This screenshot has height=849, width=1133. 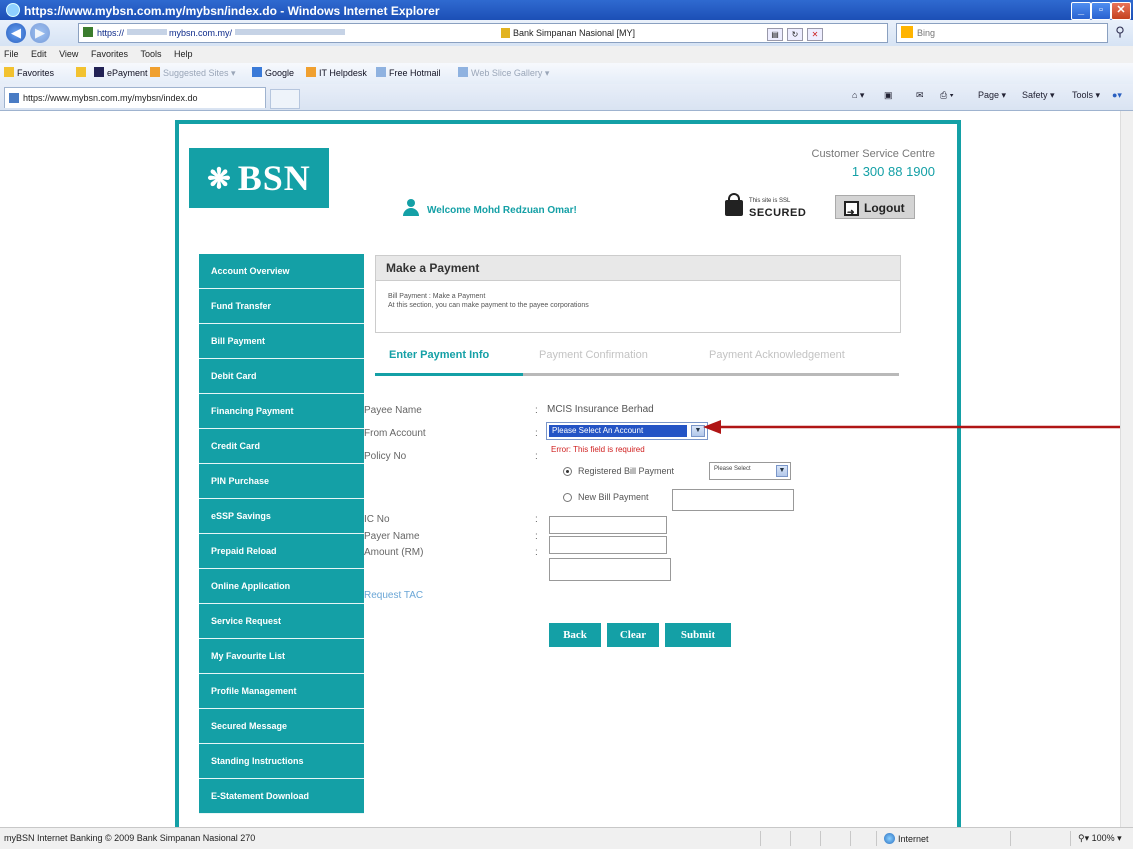 I want to click on sidebar-item-standing-instructions: Standing Instructions, so click(x=281, y=761).